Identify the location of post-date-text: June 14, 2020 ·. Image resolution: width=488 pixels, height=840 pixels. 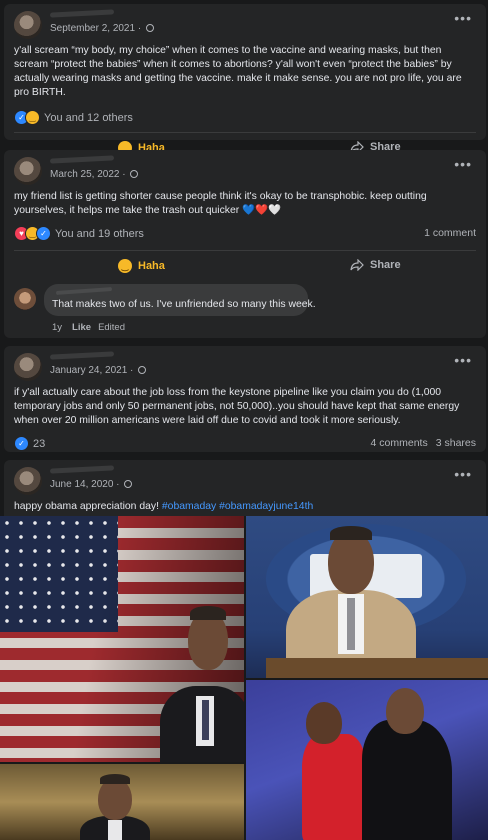
(85, 484).